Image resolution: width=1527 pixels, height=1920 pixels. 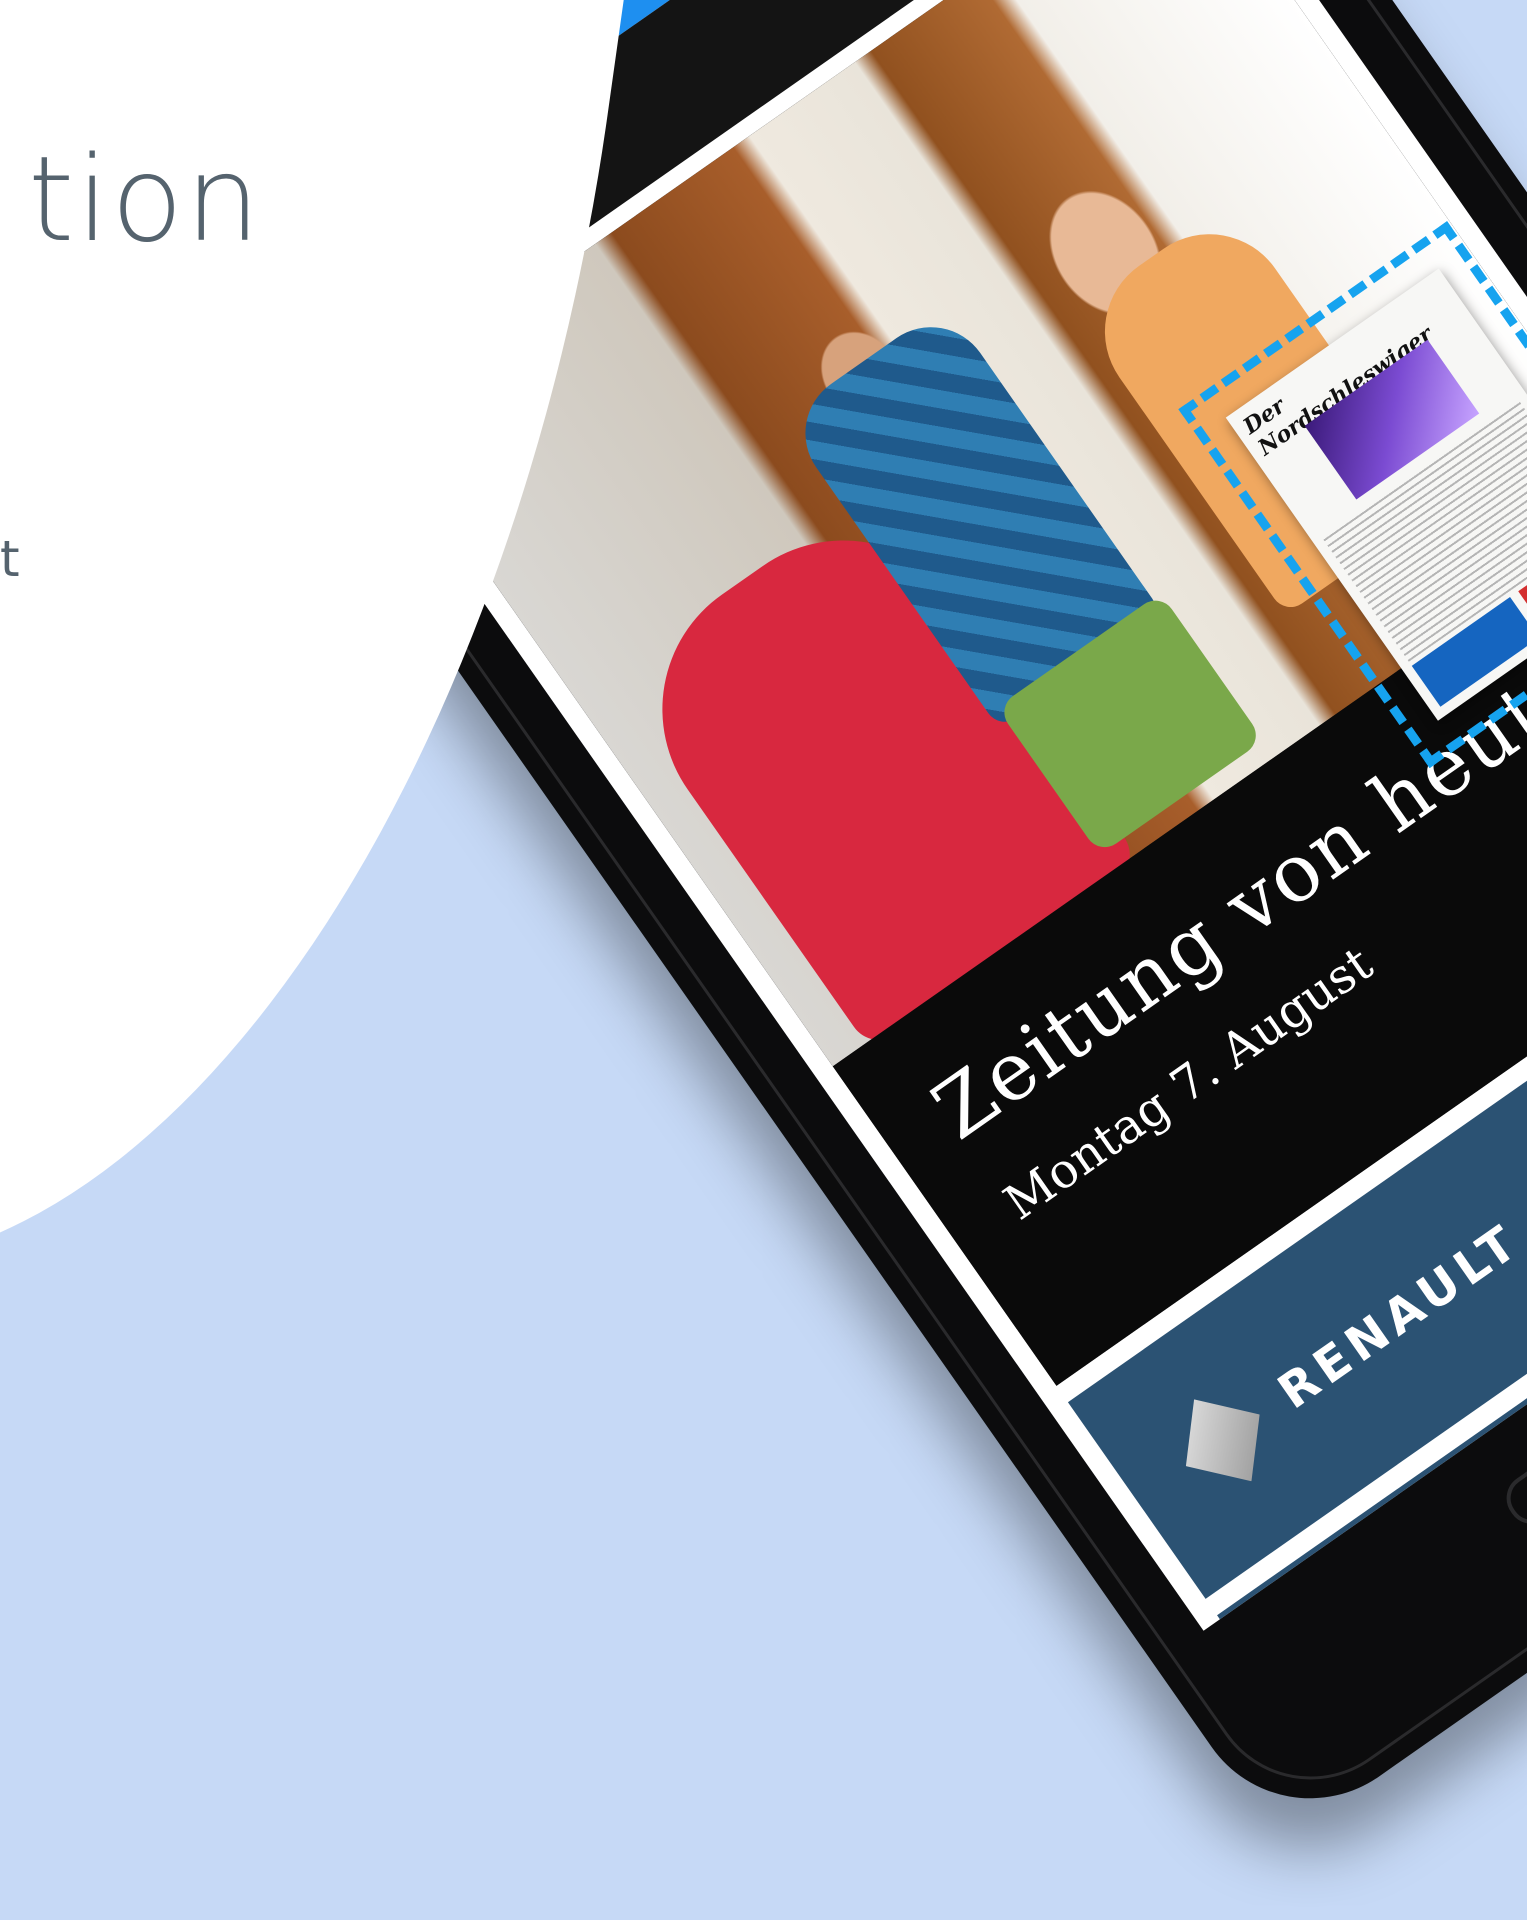 I want to click on promo-headline: tion, so click(x=145, y=199).